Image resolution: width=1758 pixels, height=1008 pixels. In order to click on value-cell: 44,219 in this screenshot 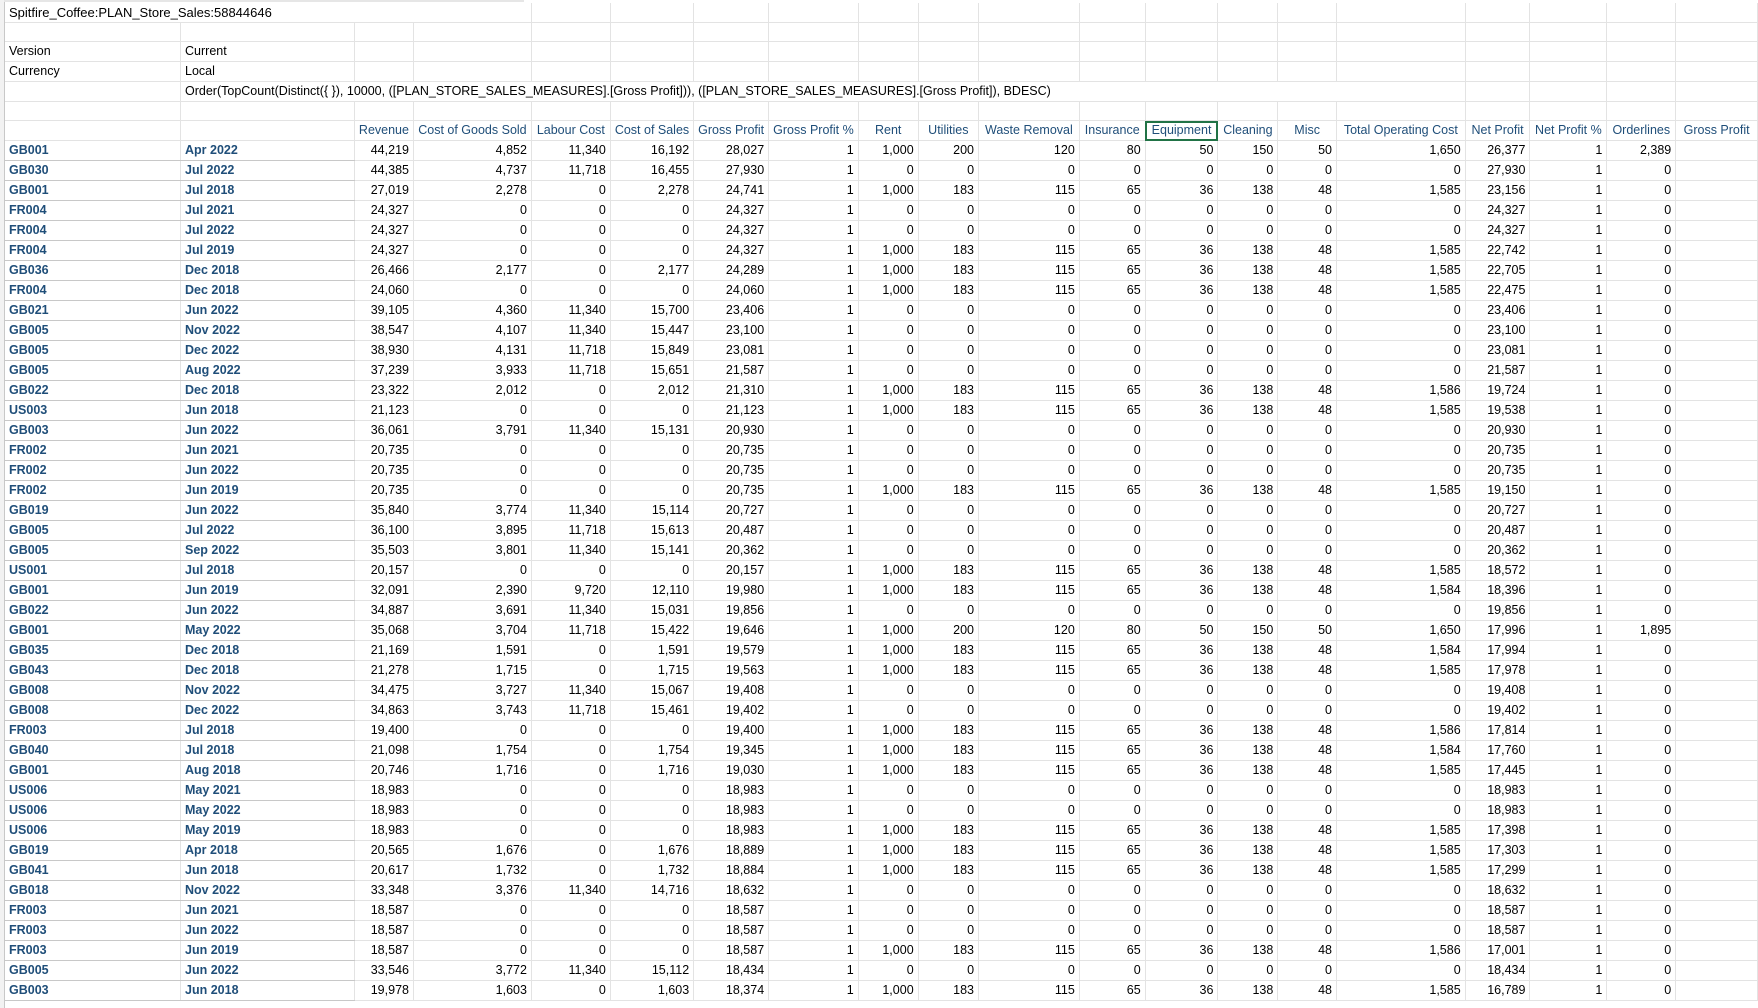, I will do `click(384, 150)`.